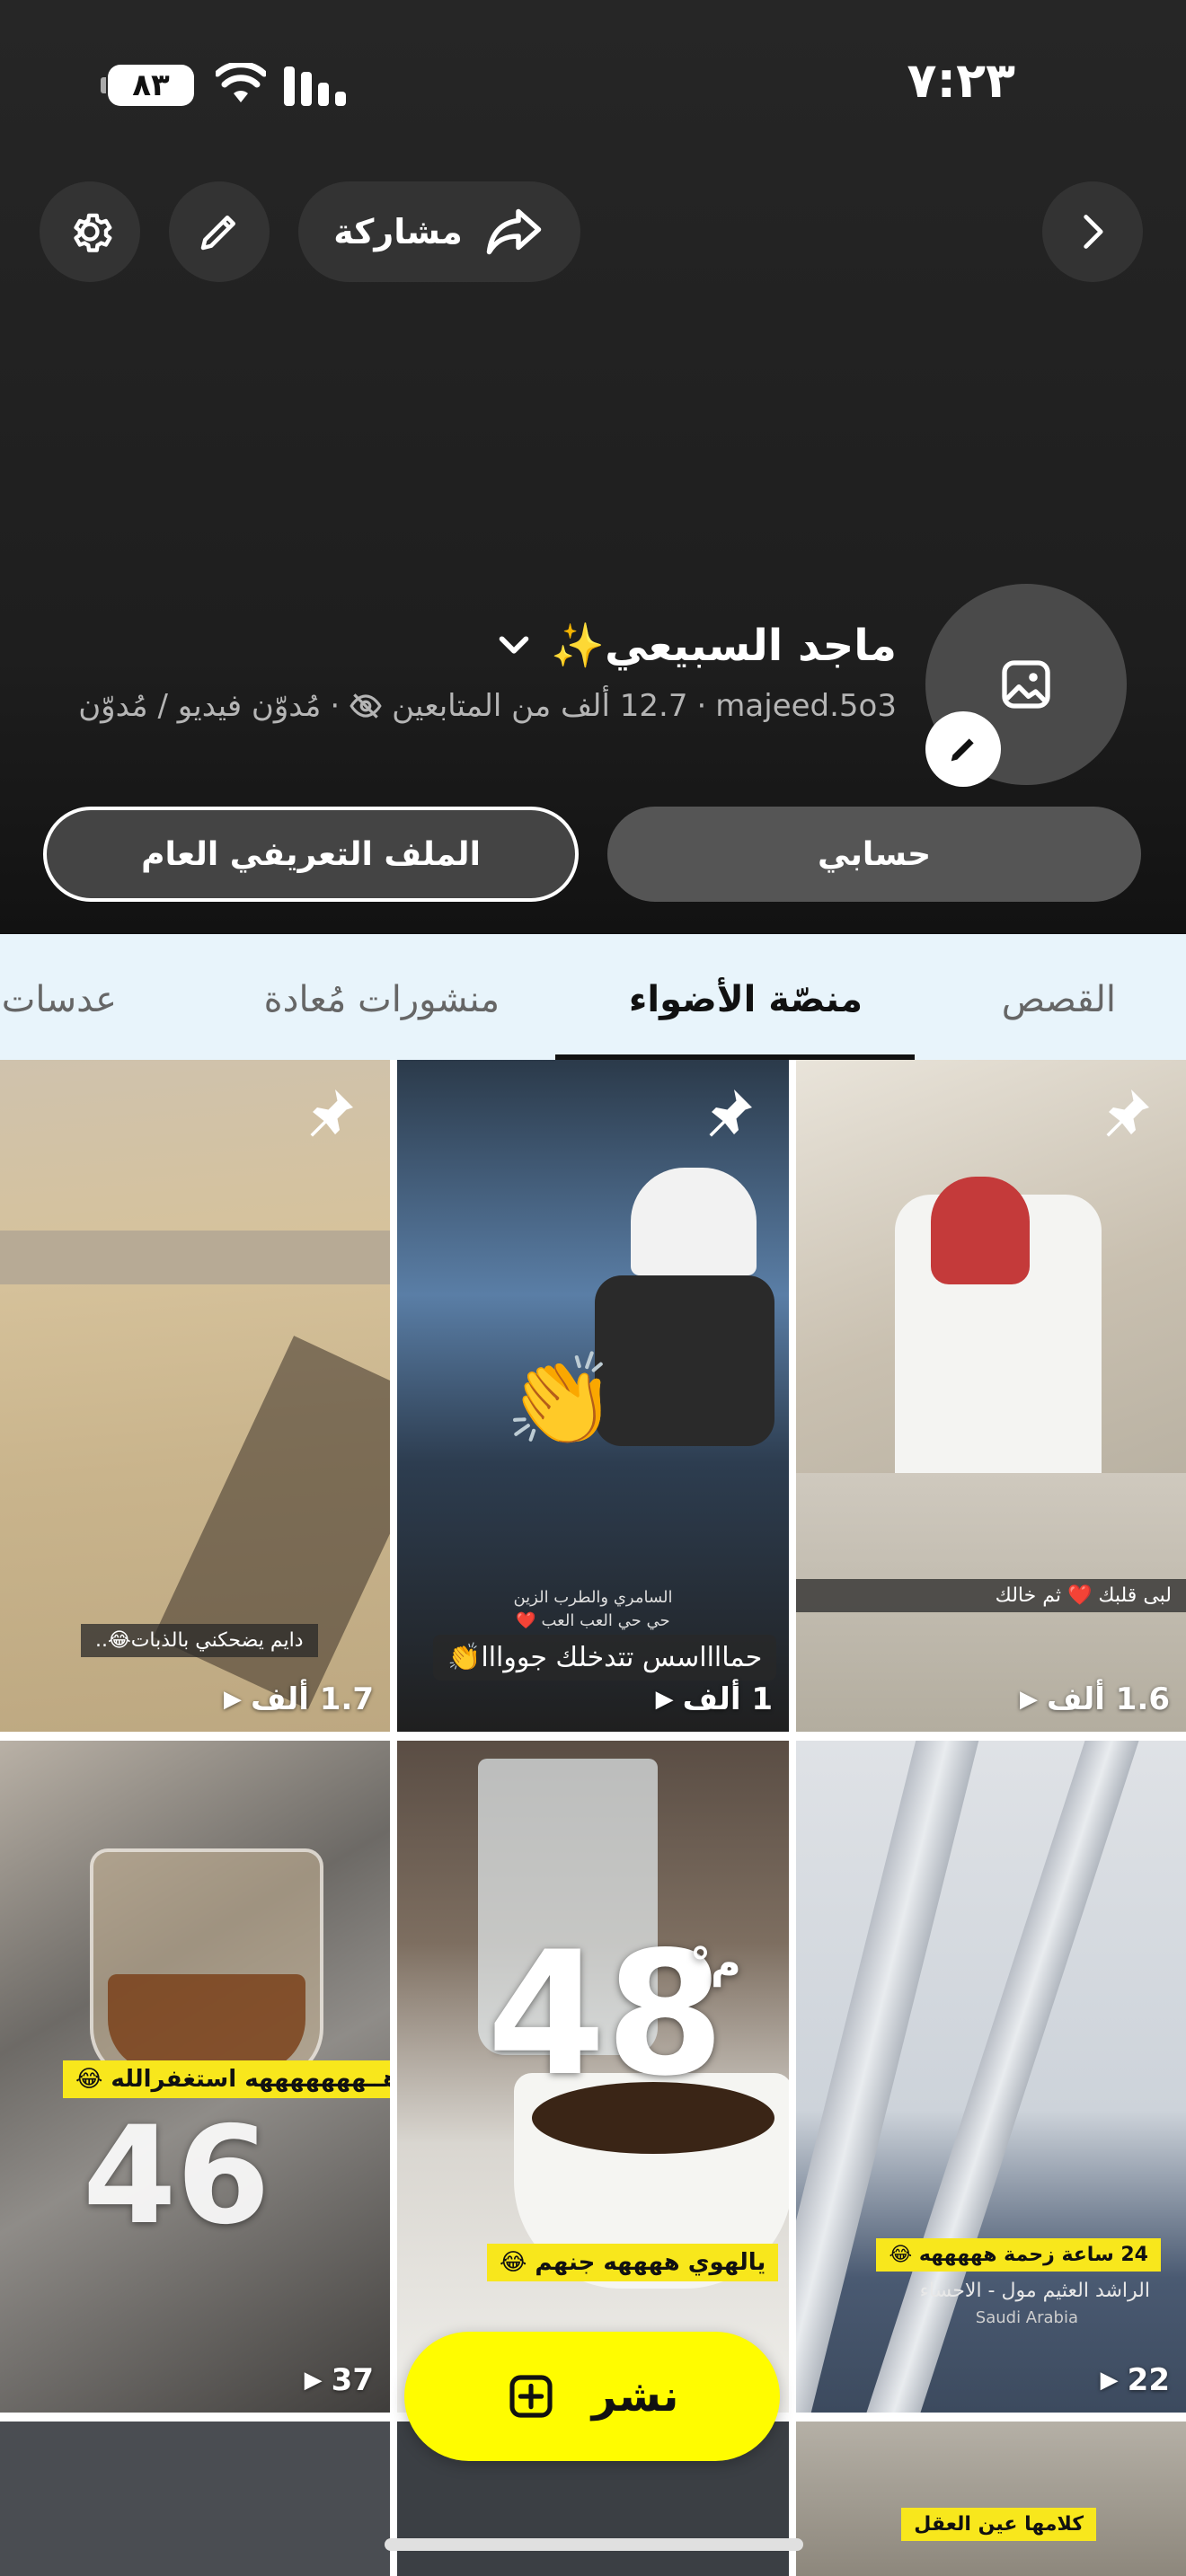 The image size is (1186, 2576). Describe the element at coordinates (241, 82) in the screenshot. I see `wifi-icon` at that location.